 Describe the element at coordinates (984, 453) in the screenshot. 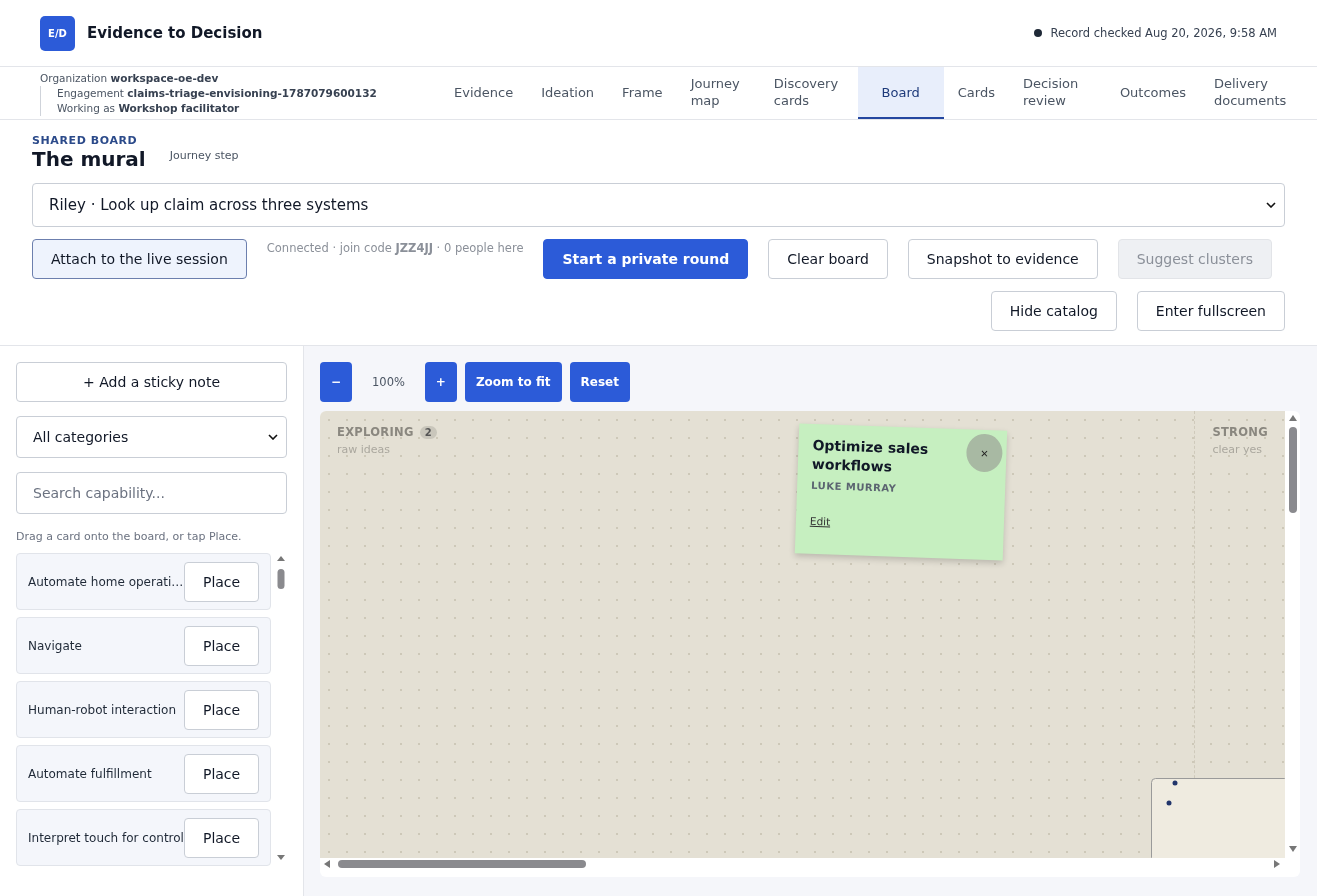

I see `close-button: ×` at that location.